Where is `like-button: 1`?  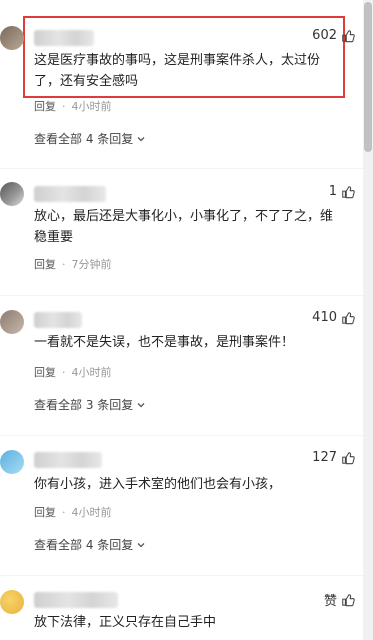 like-button: 1 is located at coordinates (342, 191).